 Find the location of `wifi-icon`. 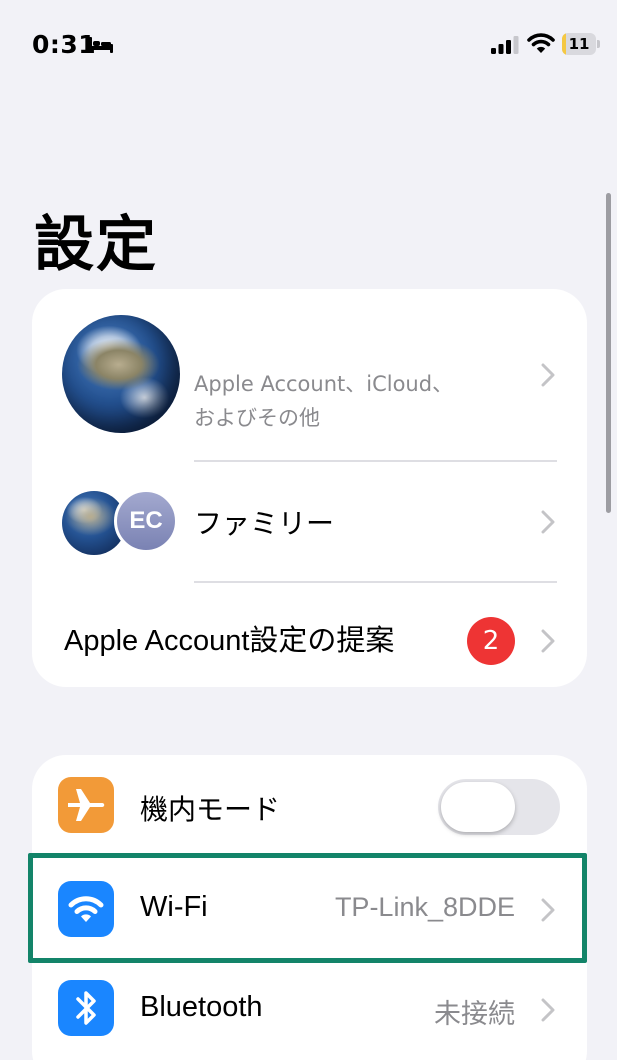

wifi-icon is located at coordinates (541, 43).